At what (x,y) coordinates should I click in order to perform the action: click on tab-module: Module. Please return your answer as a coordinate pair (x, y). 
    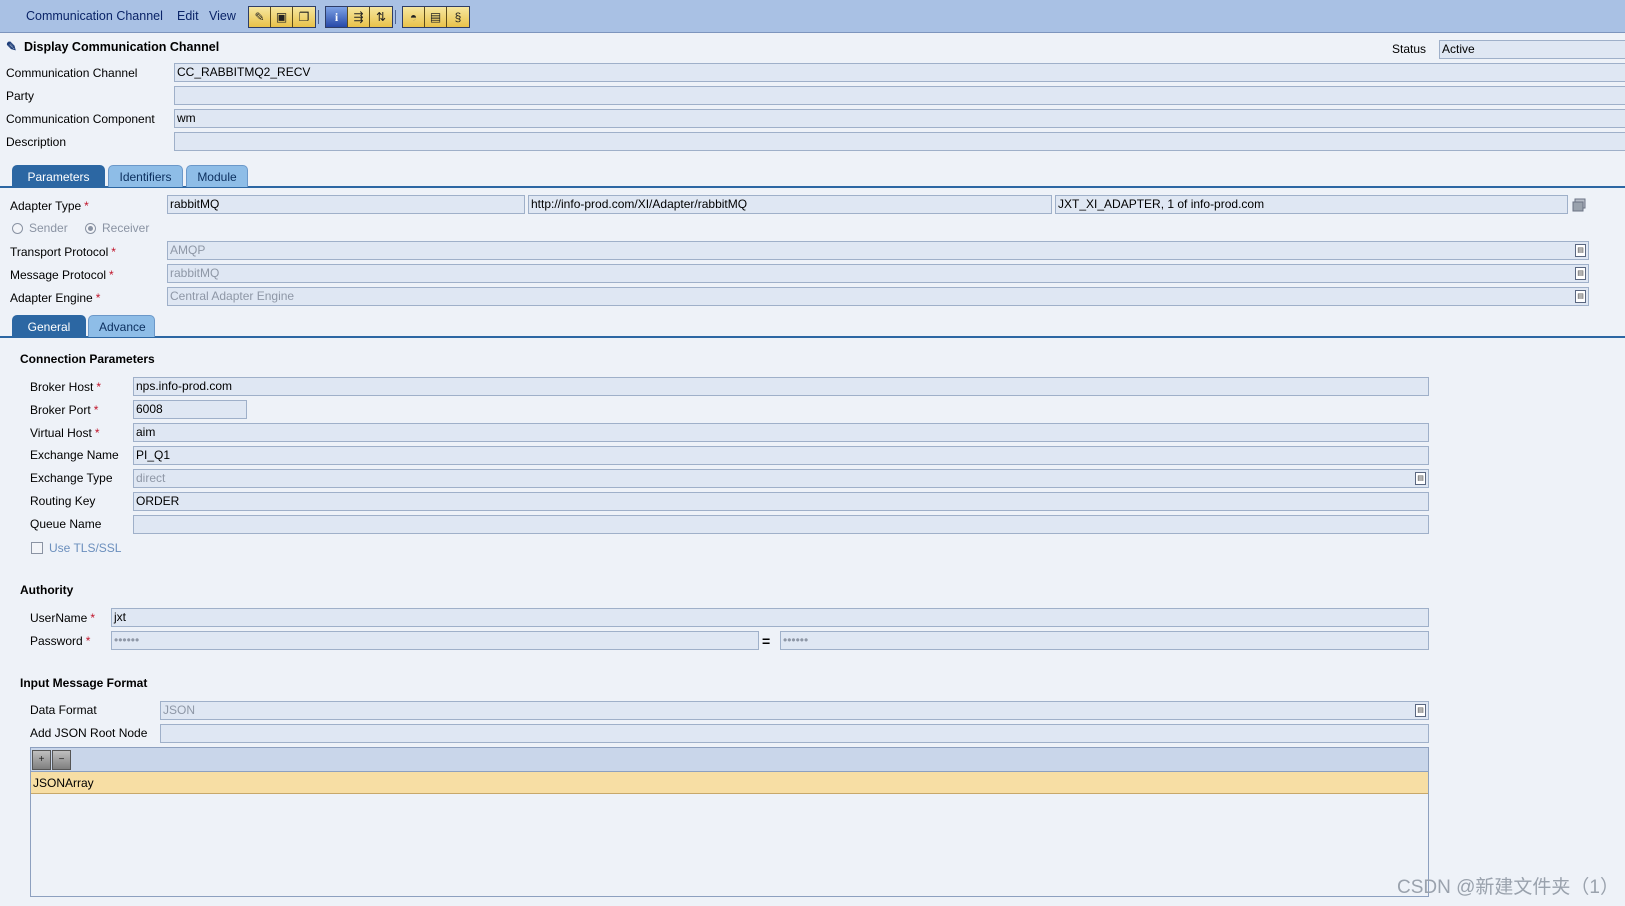
    Looking at the image, I should click on (217, 176).